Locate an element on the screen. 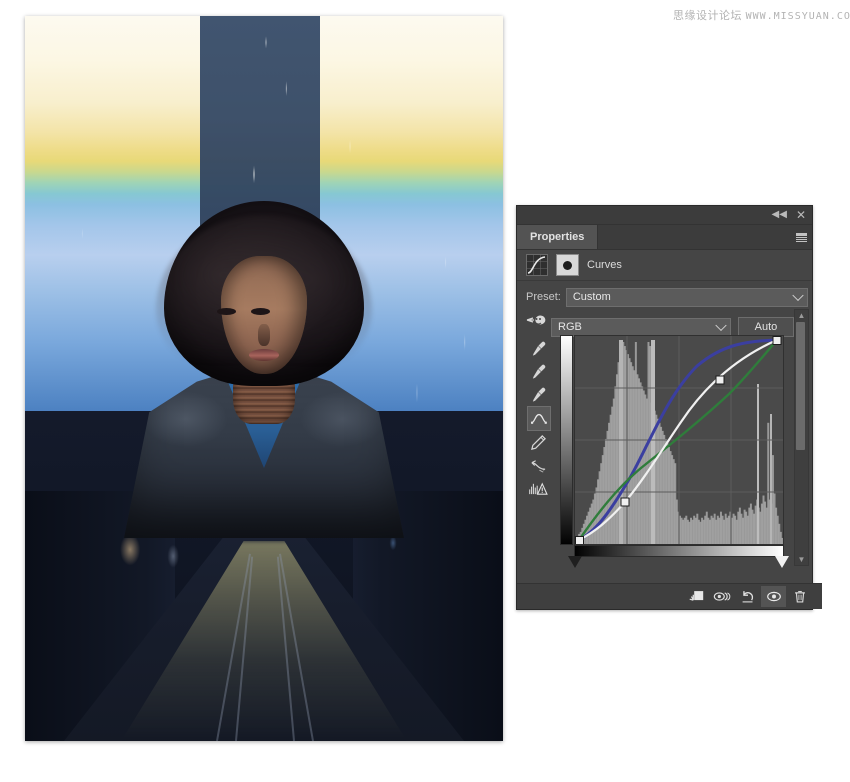 The image size is (850, 782). channel-row: RGB Auto is located at coordinates (664, 323).